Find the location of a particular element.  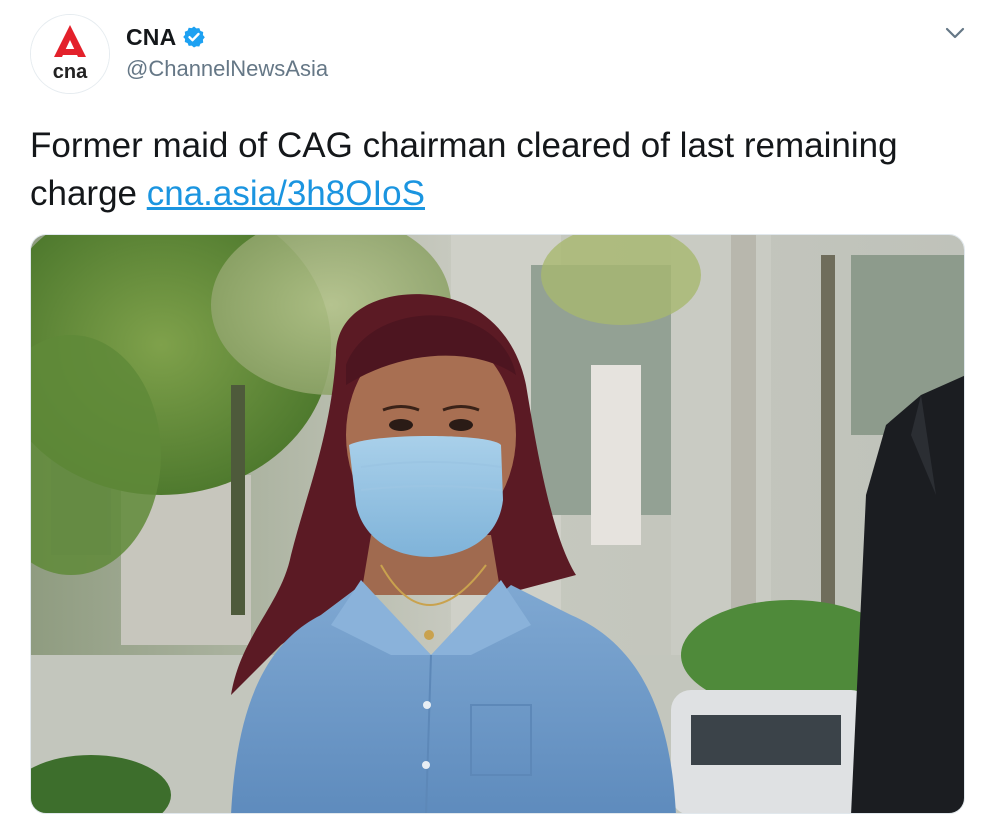

handle: @ChannelNewsAsia is located at coordinates (227, 69).